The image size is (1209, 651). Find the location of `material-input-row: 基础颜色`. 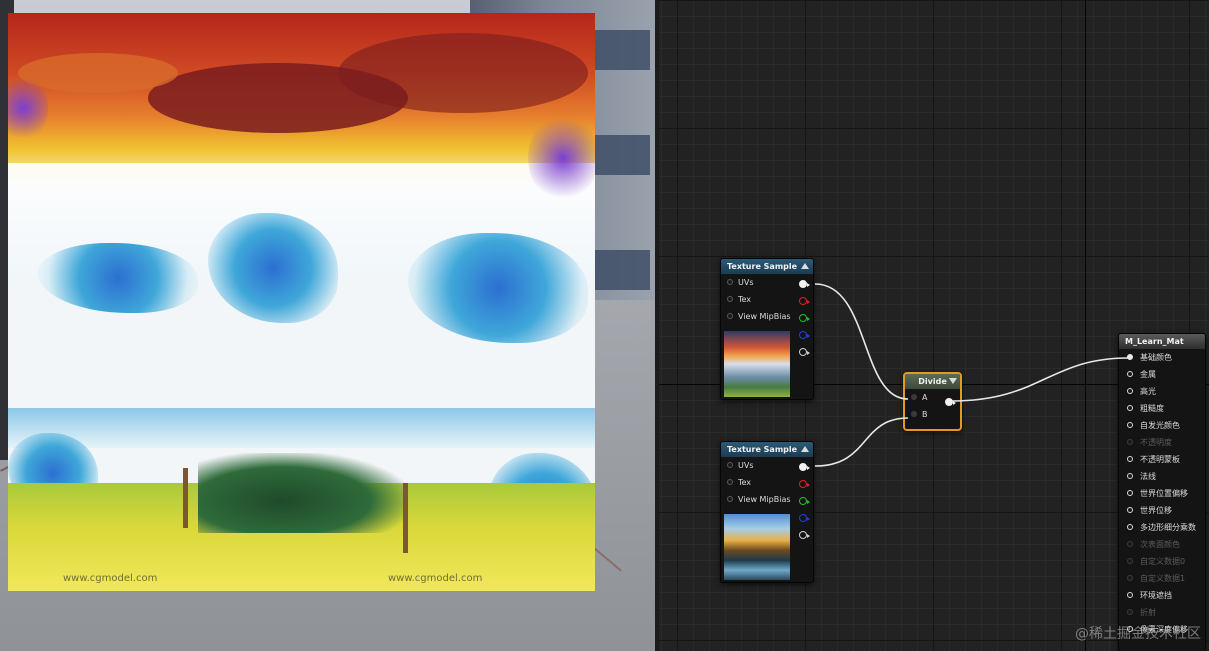

material-input-row: 基础颜色 is located at coordinates (1162, 357).